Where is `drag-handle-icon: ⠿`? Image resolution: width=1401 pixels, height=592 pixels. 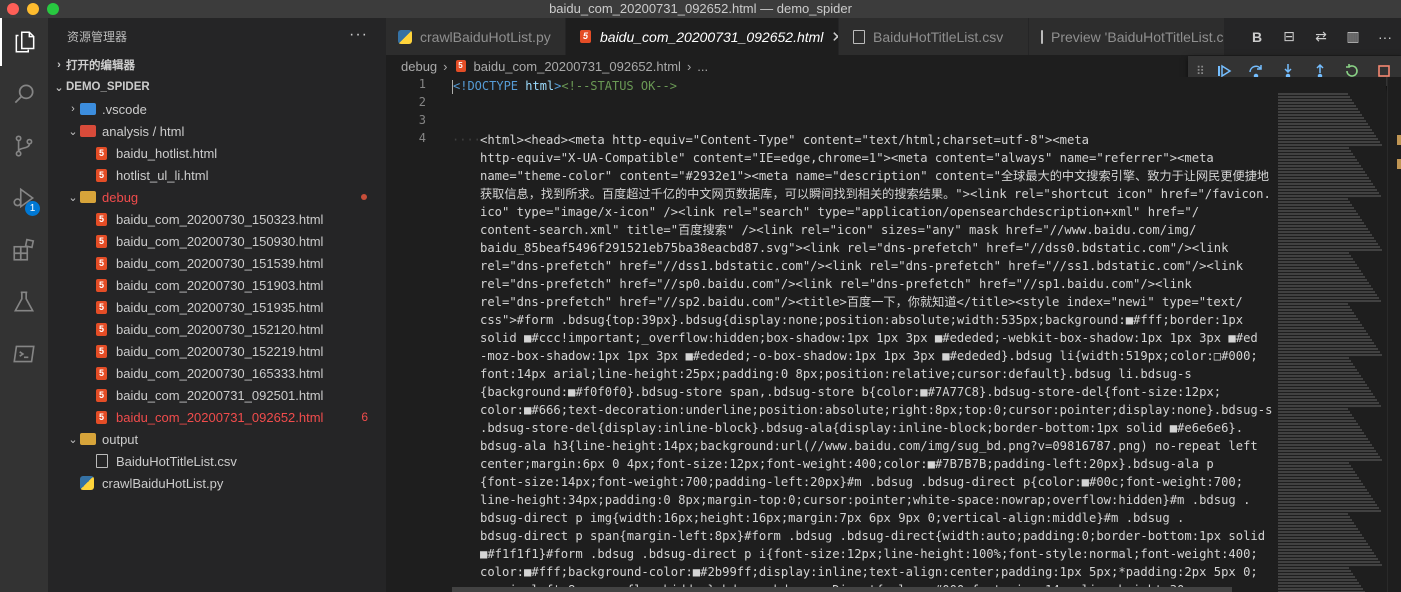 drag-handle-icon: ⠿ is located at coordinates (1202, 71).